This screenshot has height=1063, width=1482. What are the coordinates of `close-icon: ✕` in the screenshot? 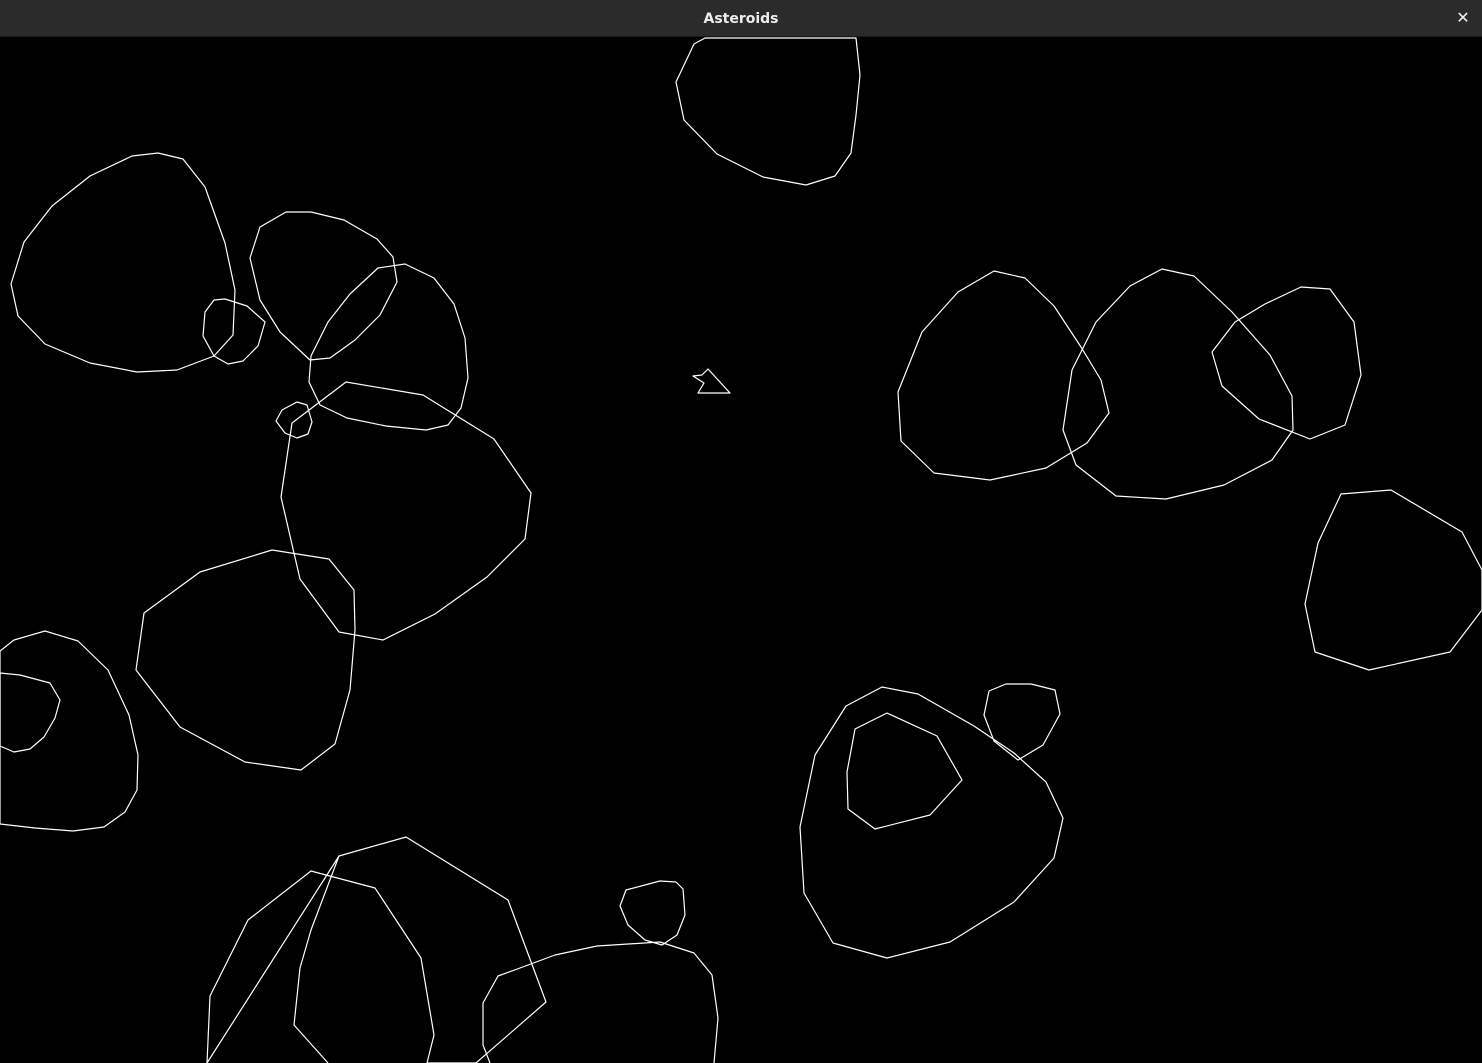 It's located at (1463, 18).